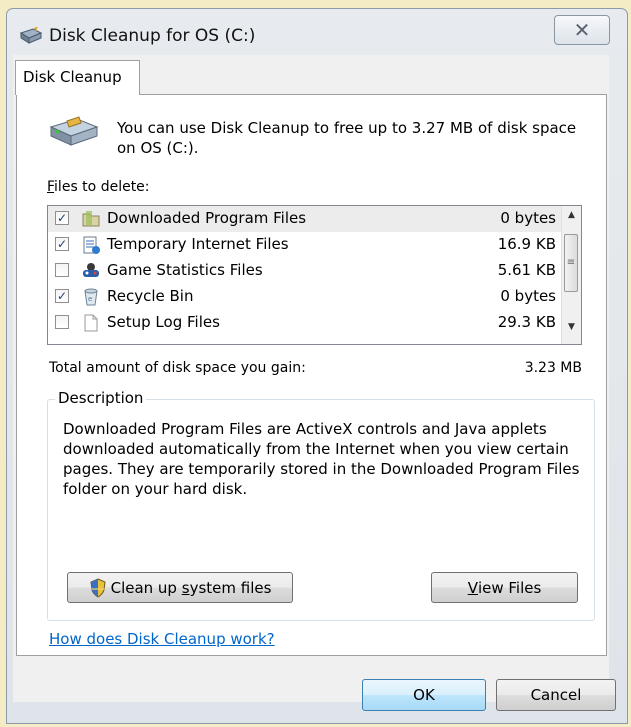  Describe the element at coordinates (177, 368) in the screenshot. I see `total-space-label: Total amount of disk space you gain:` at that location.